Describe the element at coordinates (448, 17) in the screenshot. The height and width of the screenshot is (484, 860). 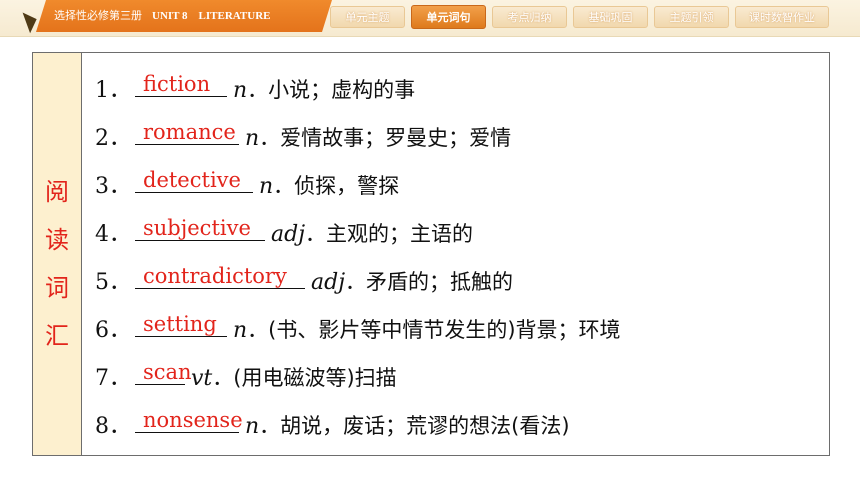
I see `tab-unit-vocabulary: 单元词句` at that location.